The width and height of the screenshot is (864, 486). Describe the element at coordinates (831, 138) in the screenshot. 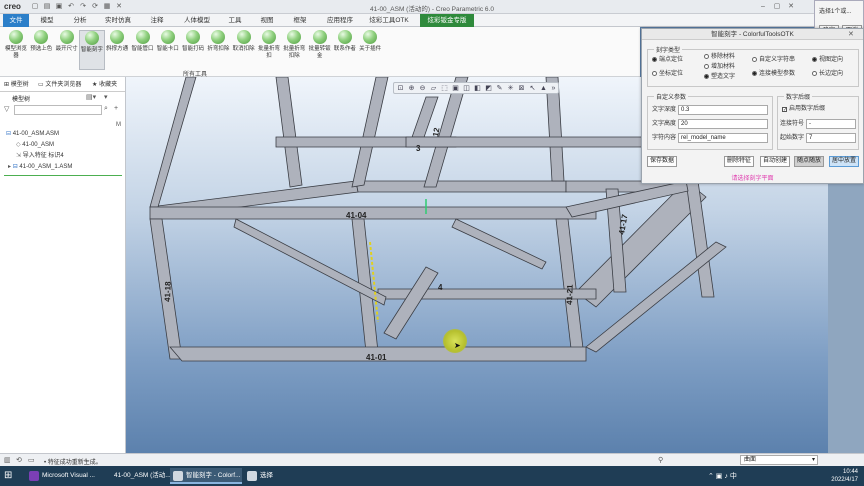

I see `start-number-input: 7` at that location.